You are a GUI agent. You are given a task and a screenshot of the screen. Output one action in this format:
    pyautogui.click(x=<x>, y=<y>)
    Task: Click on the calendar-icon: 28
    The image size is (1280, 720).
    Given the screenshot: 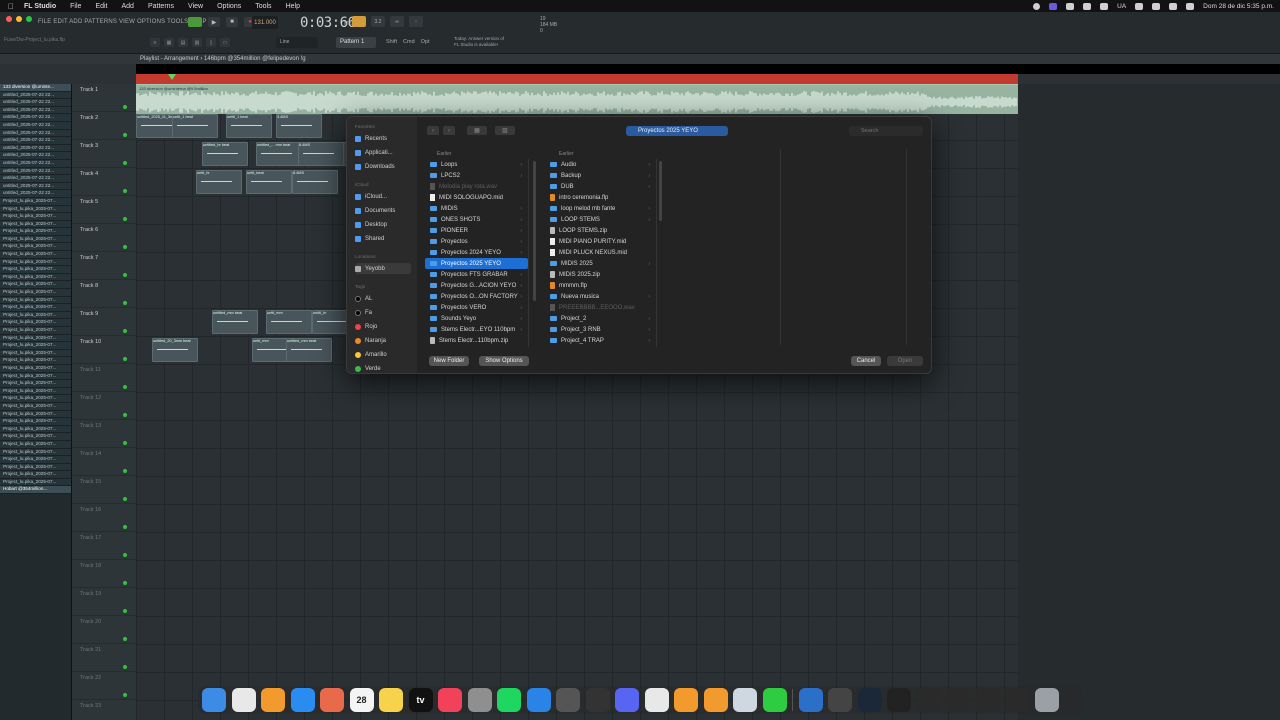 What is the action you would take?
    pyautogui.click(x=361, y=700)
    